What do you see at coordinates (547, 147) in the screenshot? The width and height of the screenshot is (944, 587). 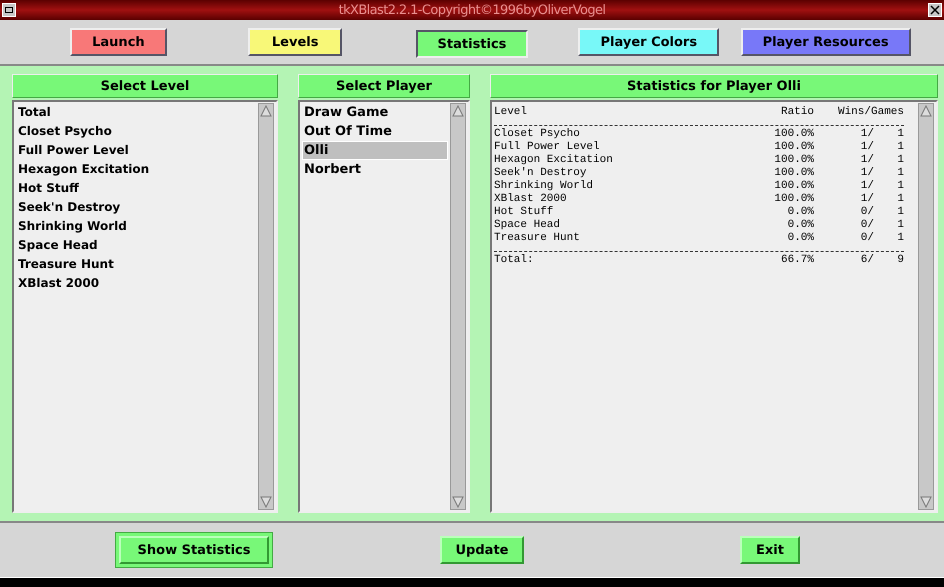 I see `table-cell-text: Full Power Level` at bounding box center [547, 147].